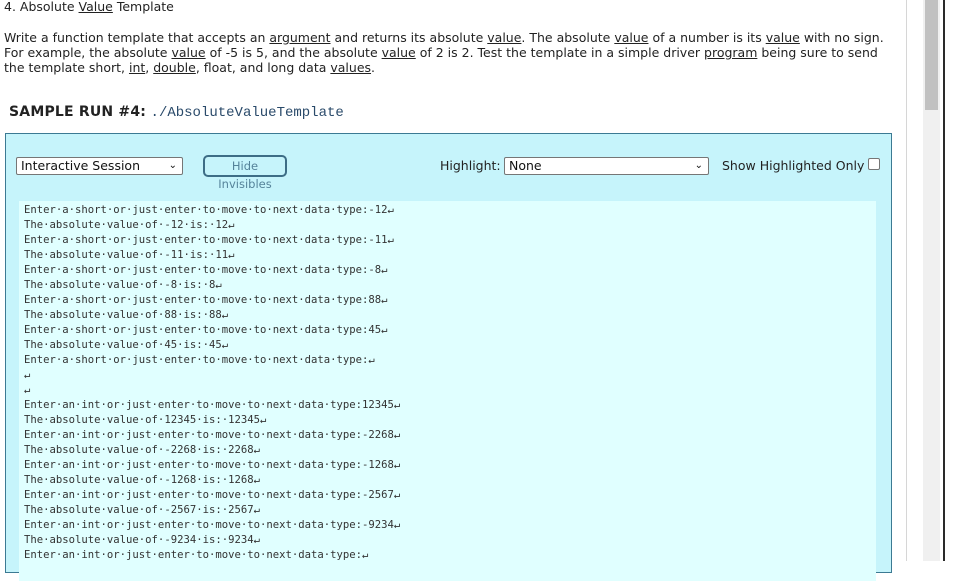  Describe the element at coordinates (707, 37) in the screenshot. I see `description-text: of a number is its` at that location.